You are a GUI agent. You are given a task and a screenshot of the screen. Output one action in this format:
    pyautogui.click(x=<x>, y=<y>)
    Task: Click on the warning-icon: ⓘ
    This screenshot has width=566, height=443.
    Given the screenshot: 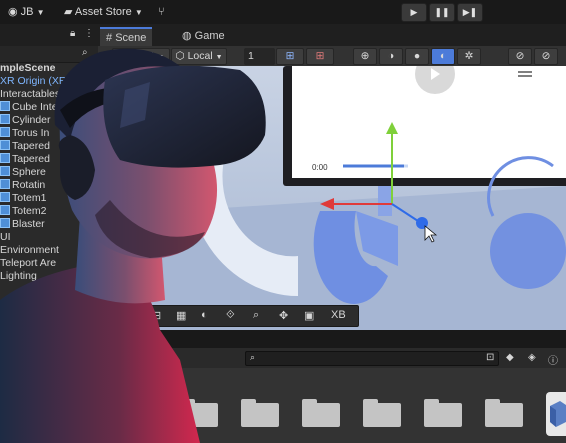 What is the action you would take?
    pyautogui.click(x=553, y=359)
    